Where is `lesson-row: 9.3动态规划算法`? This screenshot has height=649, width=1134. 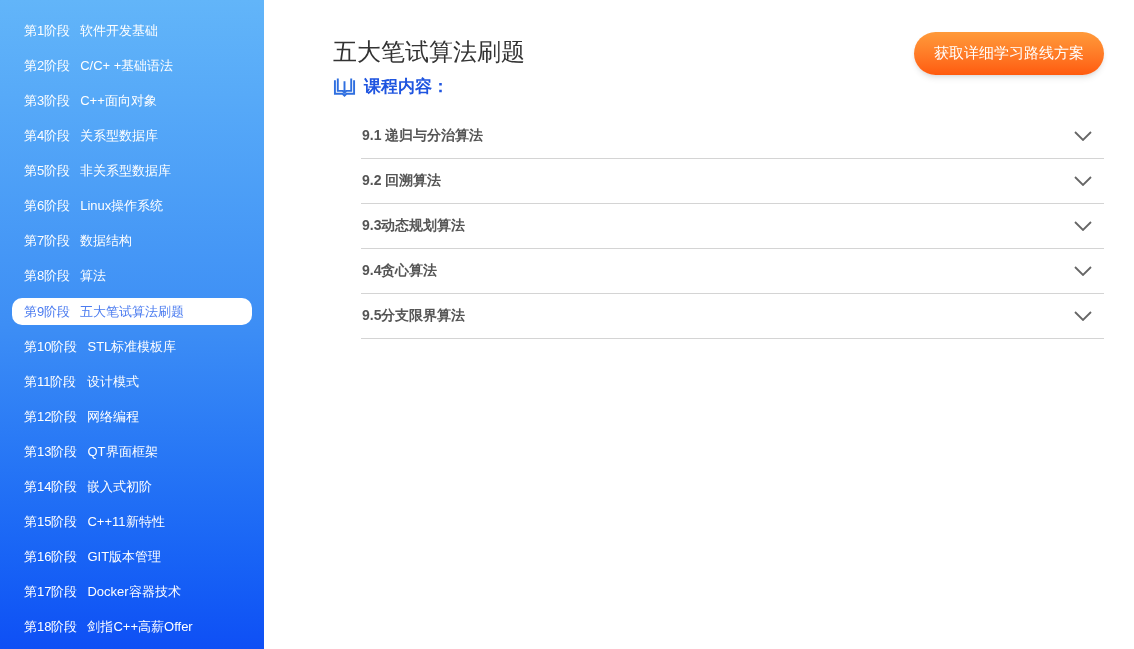 lesson-row: 9.3动态规划算法 is located at coordinates (732, 226).